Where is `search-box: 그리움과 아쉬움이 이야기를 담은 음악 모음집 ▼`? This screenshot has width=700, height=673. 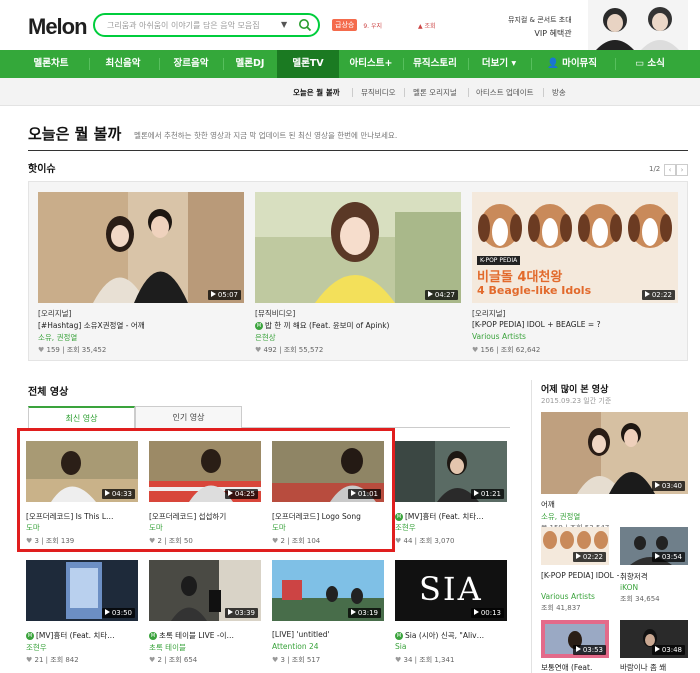 search-box: 그리움과 아쉬움이 이야기를 담은 음악 모음집 ▼ is located at coordinates (206, 25).